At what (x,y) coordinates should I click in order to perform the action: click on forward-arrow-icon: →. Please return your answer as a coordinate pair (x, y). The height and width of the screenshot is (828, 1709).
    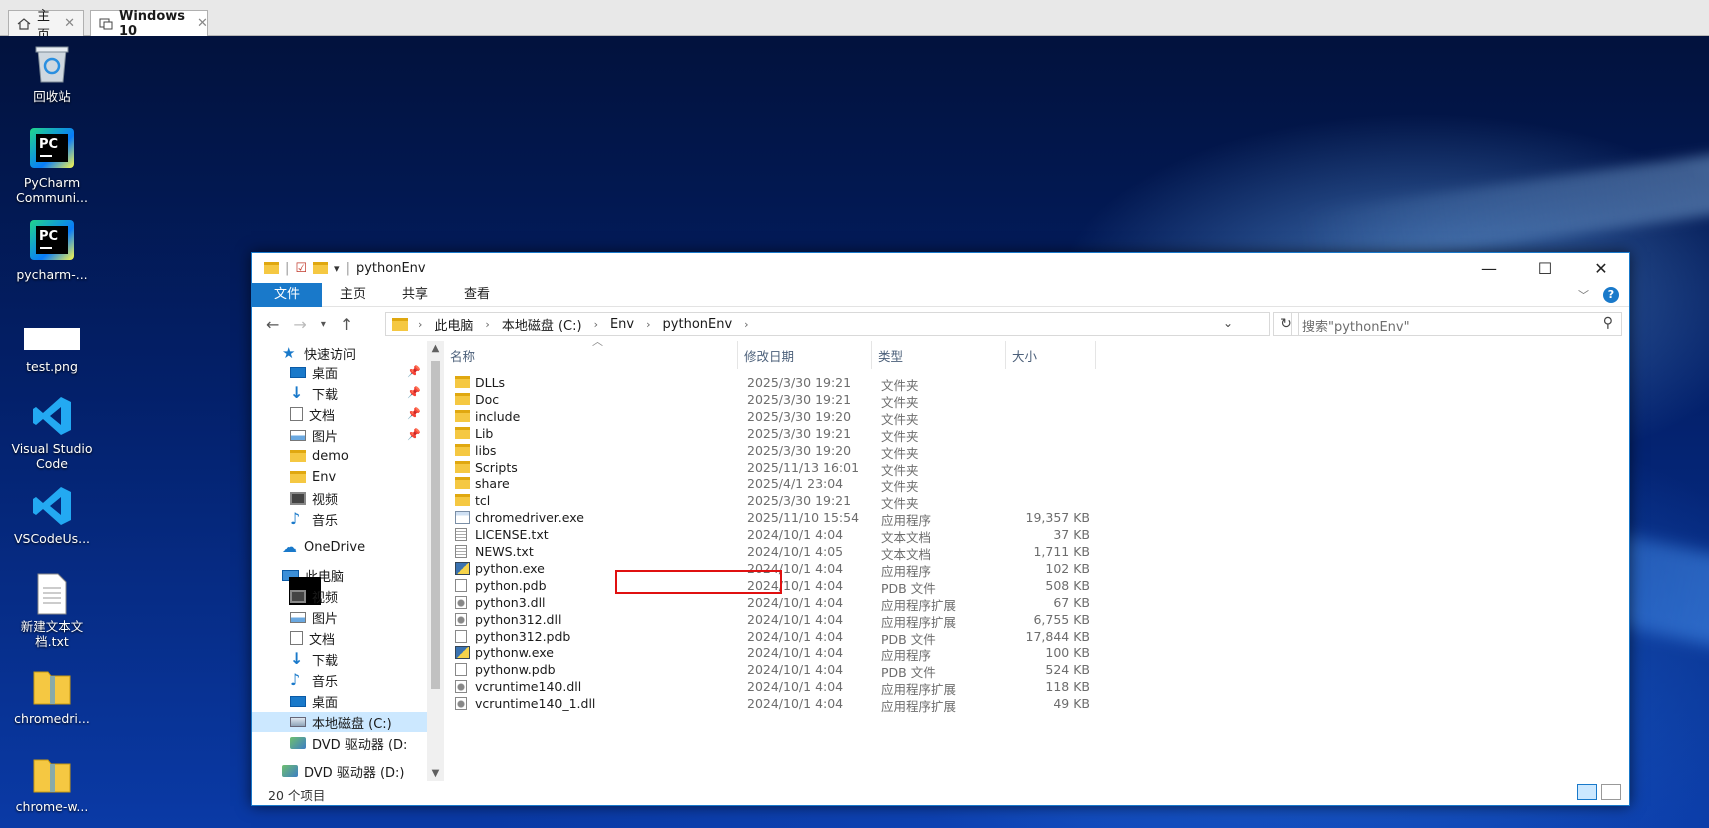
    Looking at the image, I should click on (299, 324).